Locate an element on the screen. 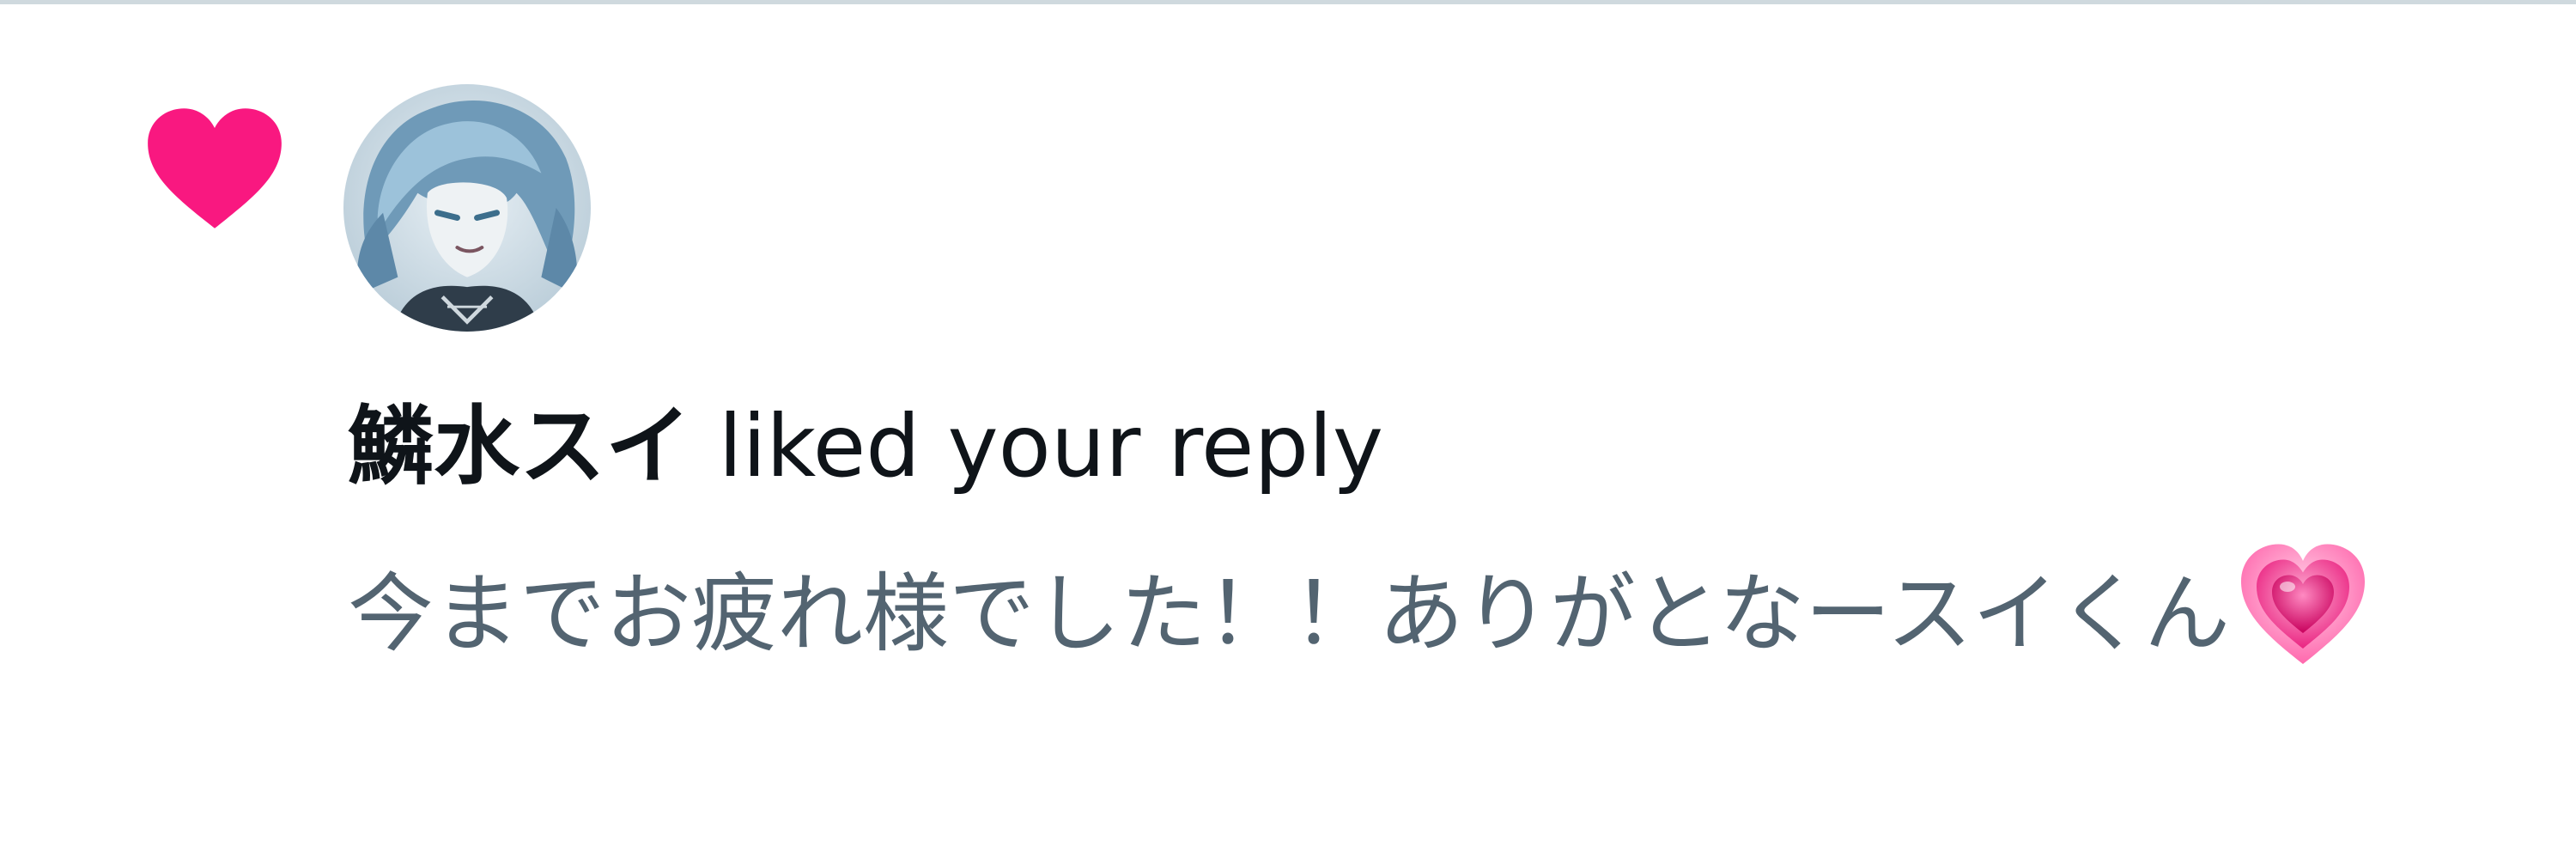 The width and height of the screenshot is (2576, 859). notification-headline: 鱗水スイ liked your reply is located at coordinates (865, 447).